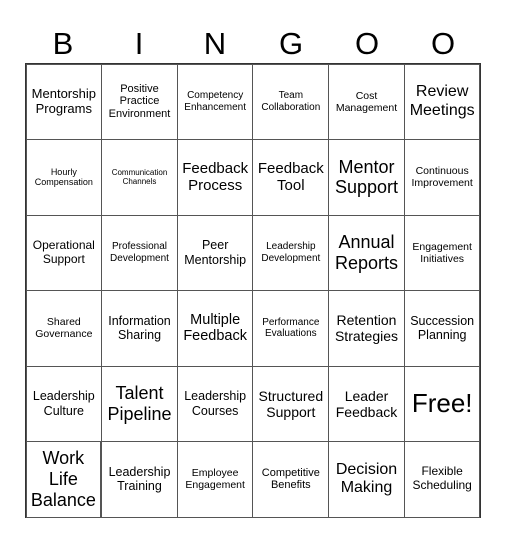  I want to click on bingo-cell: Competency Enhancement, so click(215, 101).